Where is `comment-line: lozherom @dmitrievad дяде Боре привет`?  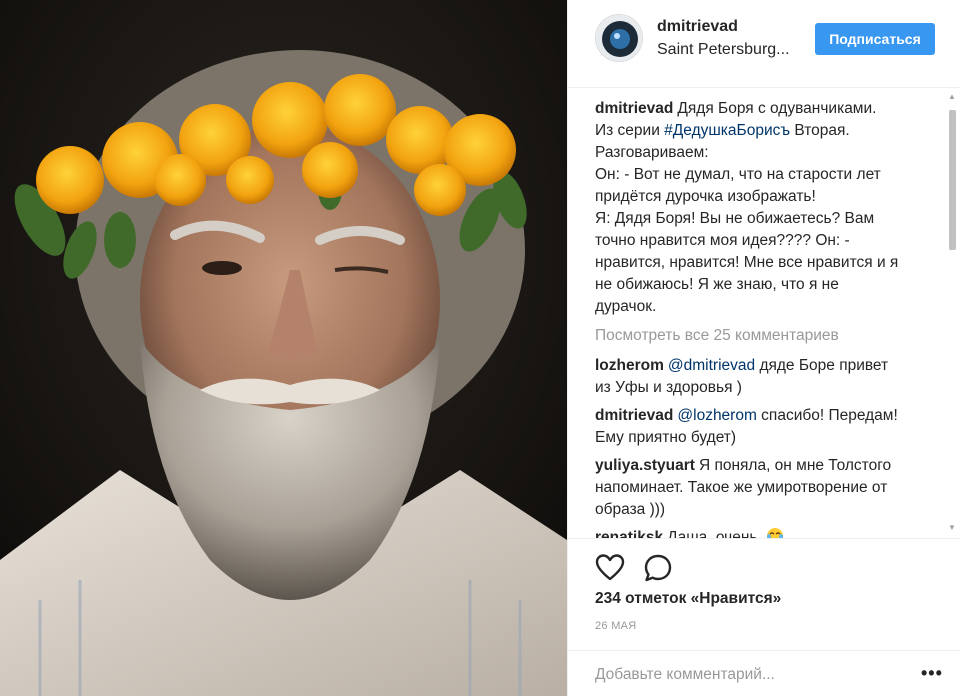 comment-line: lozherom @dmitrievad дяде Боре привет is located at coordinates (760, 366).